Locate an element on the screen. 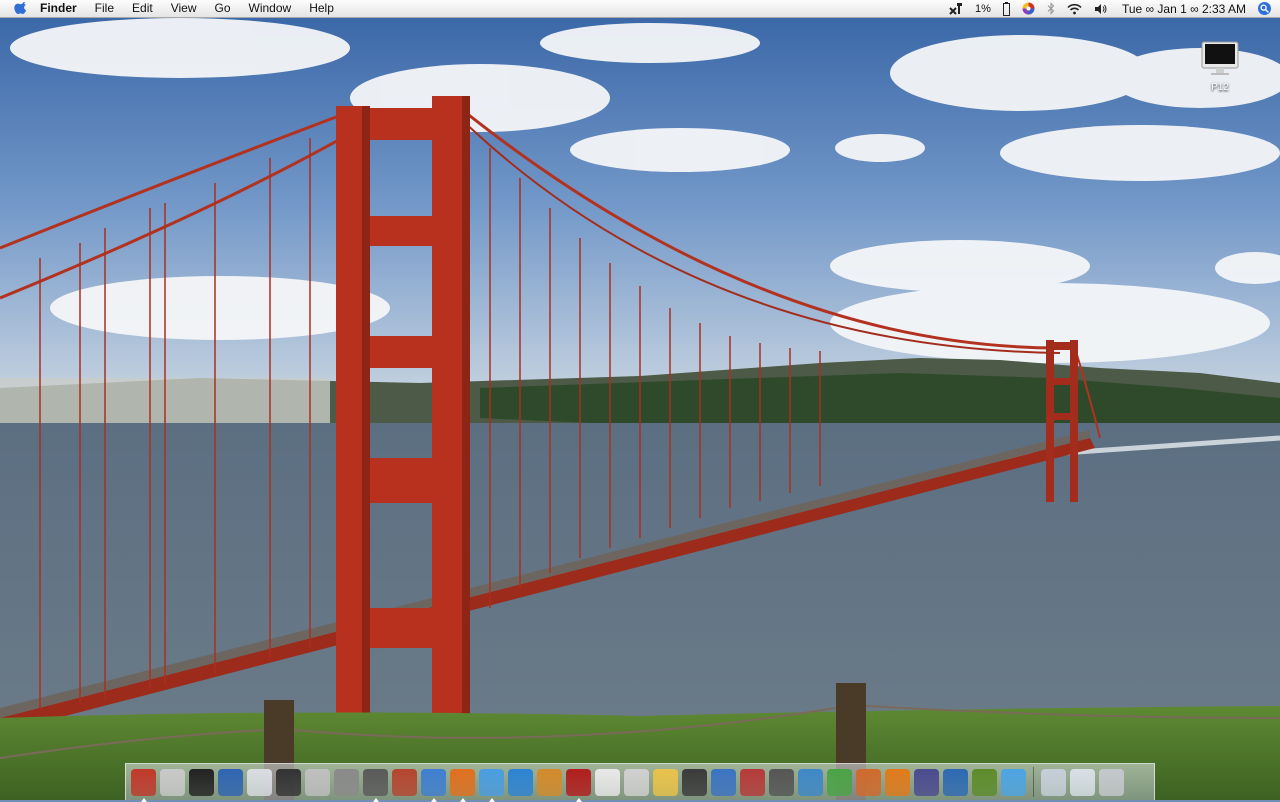 The width and height of the screenshot is (1280, 802). dock-item-fish is located at coordinates (1013, 782).